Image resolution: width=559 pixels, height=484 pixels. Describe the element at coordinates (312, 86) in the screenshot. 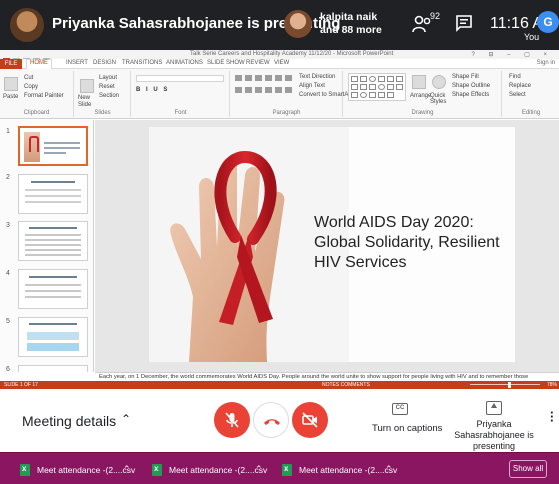

I see `align-text-button: Align Text` at that location.